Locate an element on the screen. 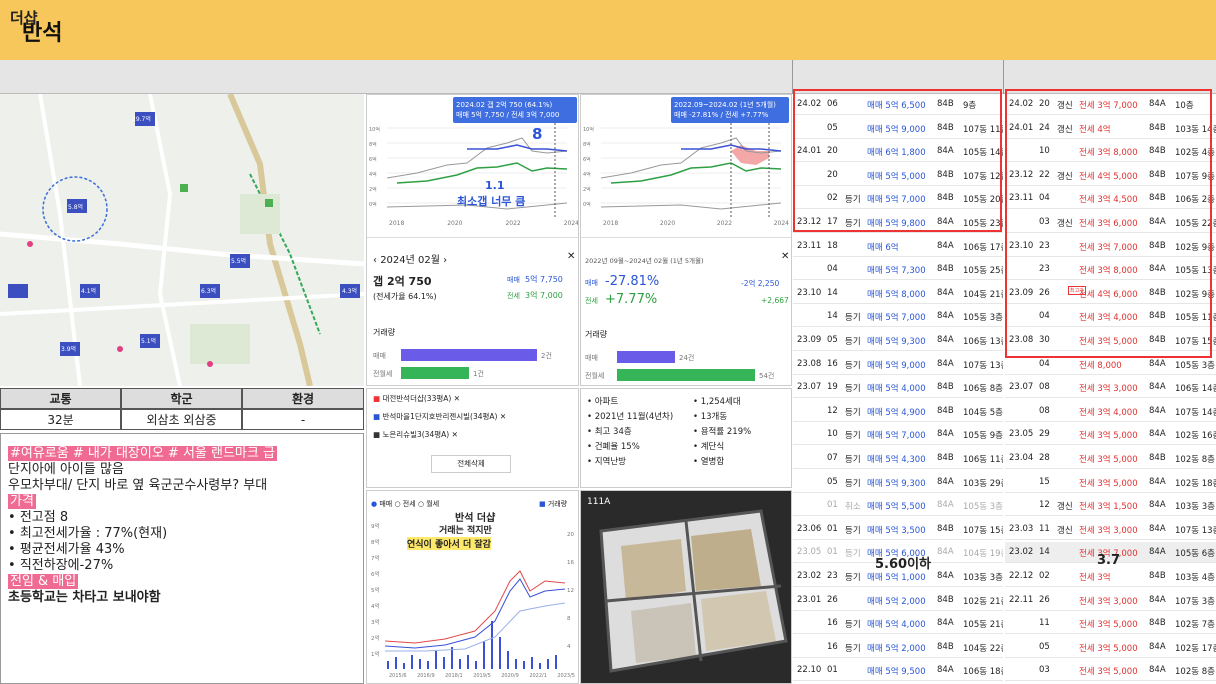 The height and width of the screenshot is (684, 1216). cell-date: 23.05 is located at coordinates (1021, 434).